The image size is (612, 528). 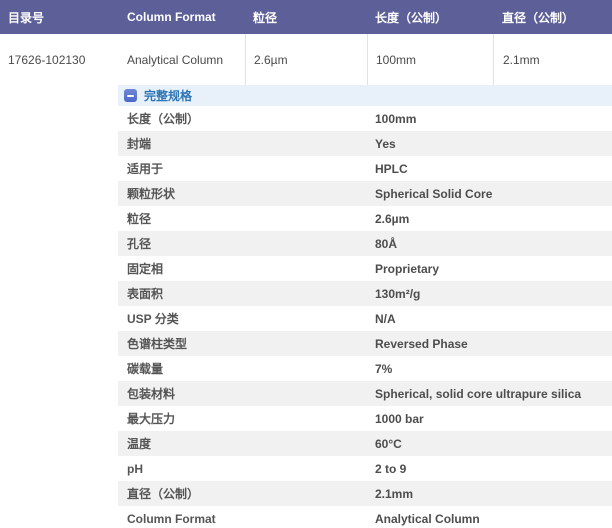 What do you see at coordinates (365, 168) in the screenshot?
I see `spec-row: 适用于 HPLC` at bounding box center [365, 168].